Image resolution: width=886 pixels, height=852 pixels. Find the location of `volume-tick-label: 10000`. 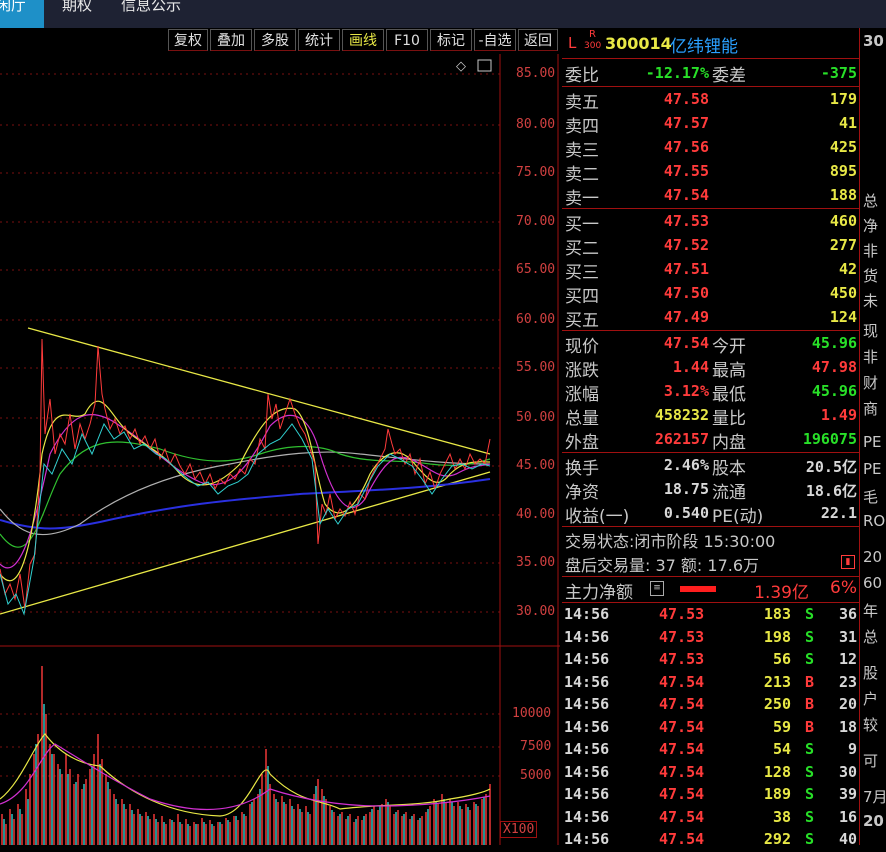

volume-tick-label: 10000 is located at coordinates (532, 713).